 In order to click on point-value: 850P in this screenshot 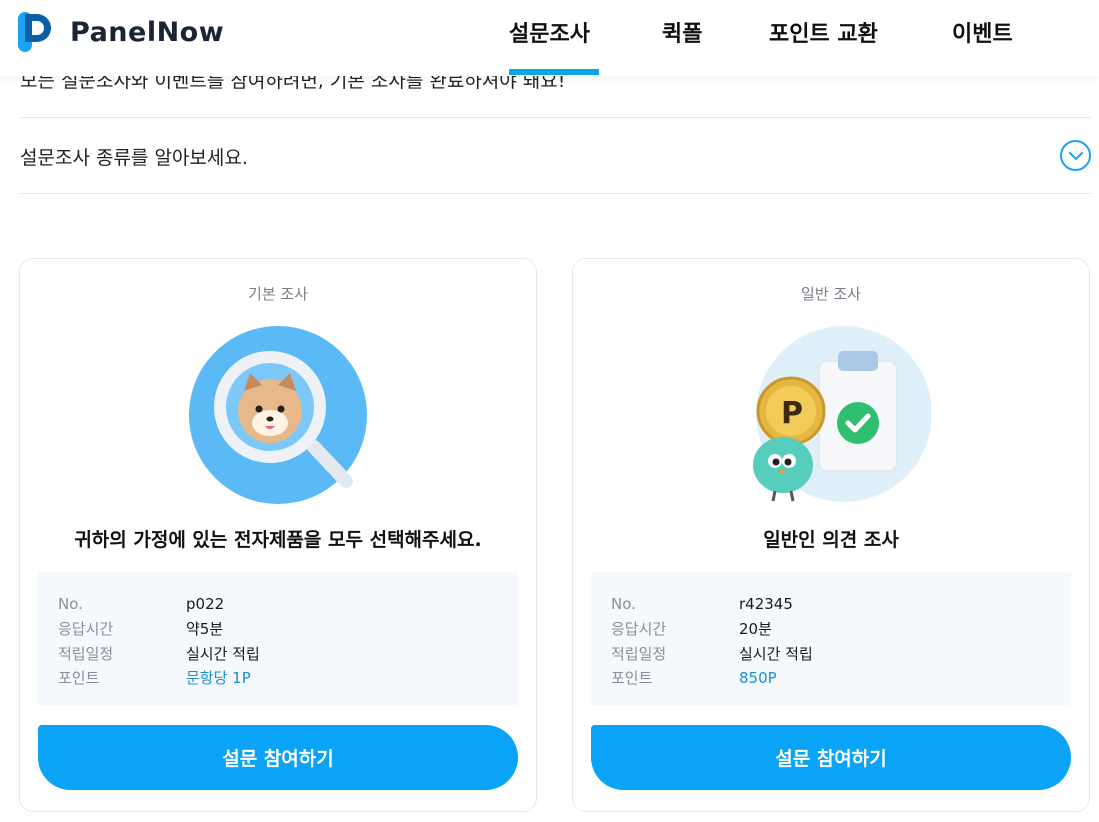, I will do `click(758, 677)`.